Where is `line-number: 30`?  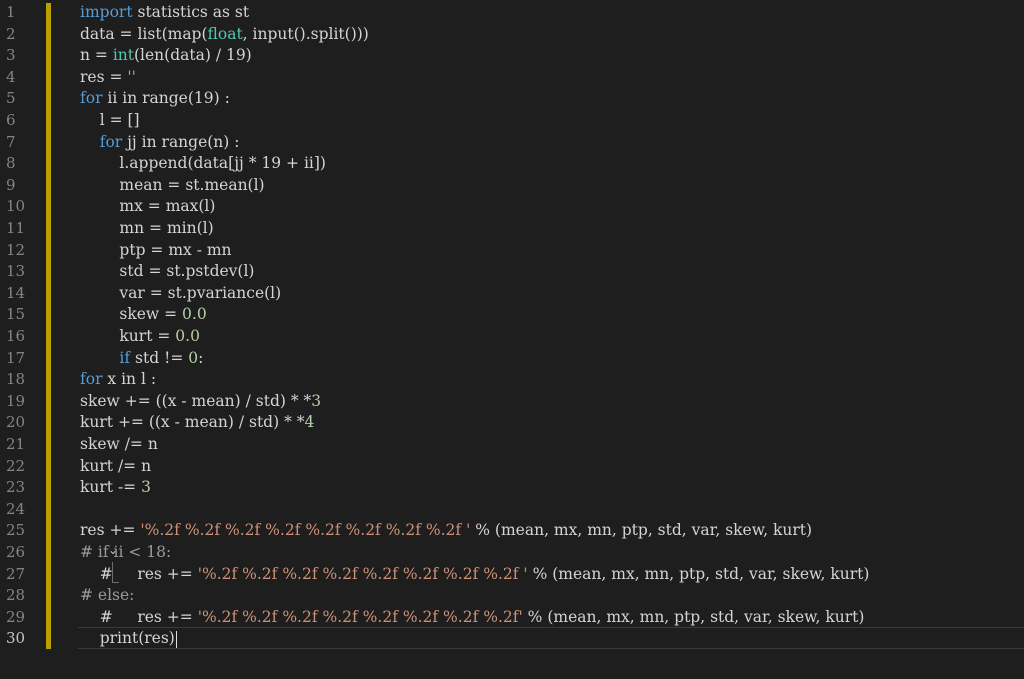 line-number: 30 is located at coordinates (16, 638).